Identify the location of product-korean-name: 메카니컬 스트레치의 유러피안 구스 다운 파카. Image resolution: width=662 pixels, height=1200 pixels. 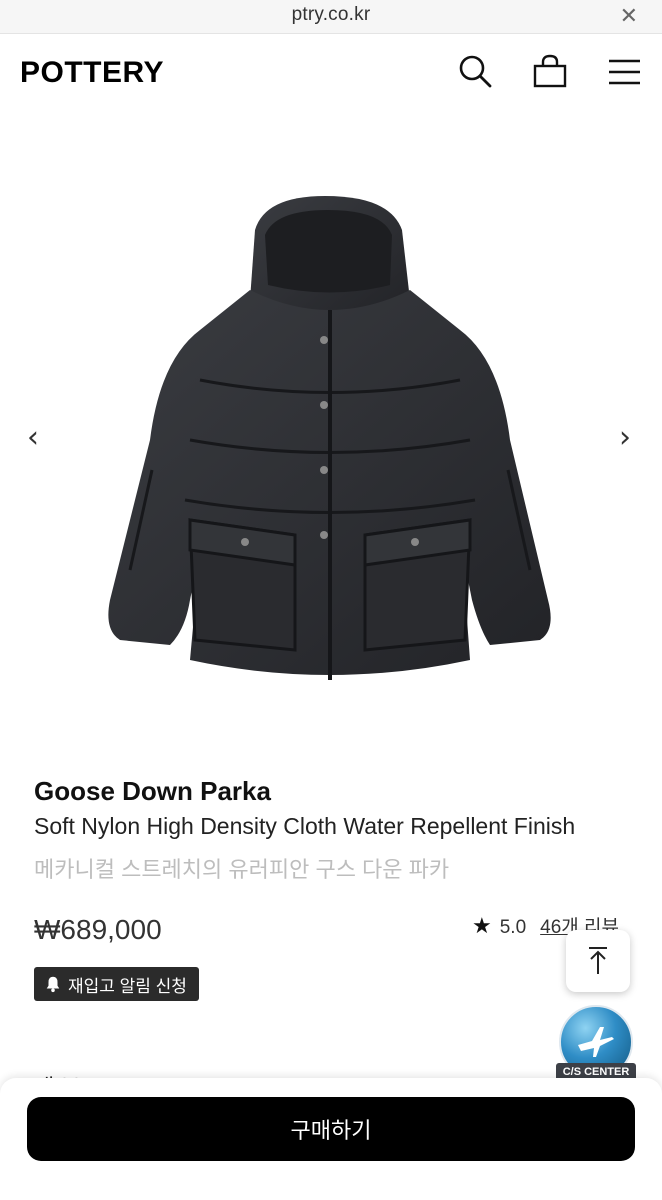
(242, 869).